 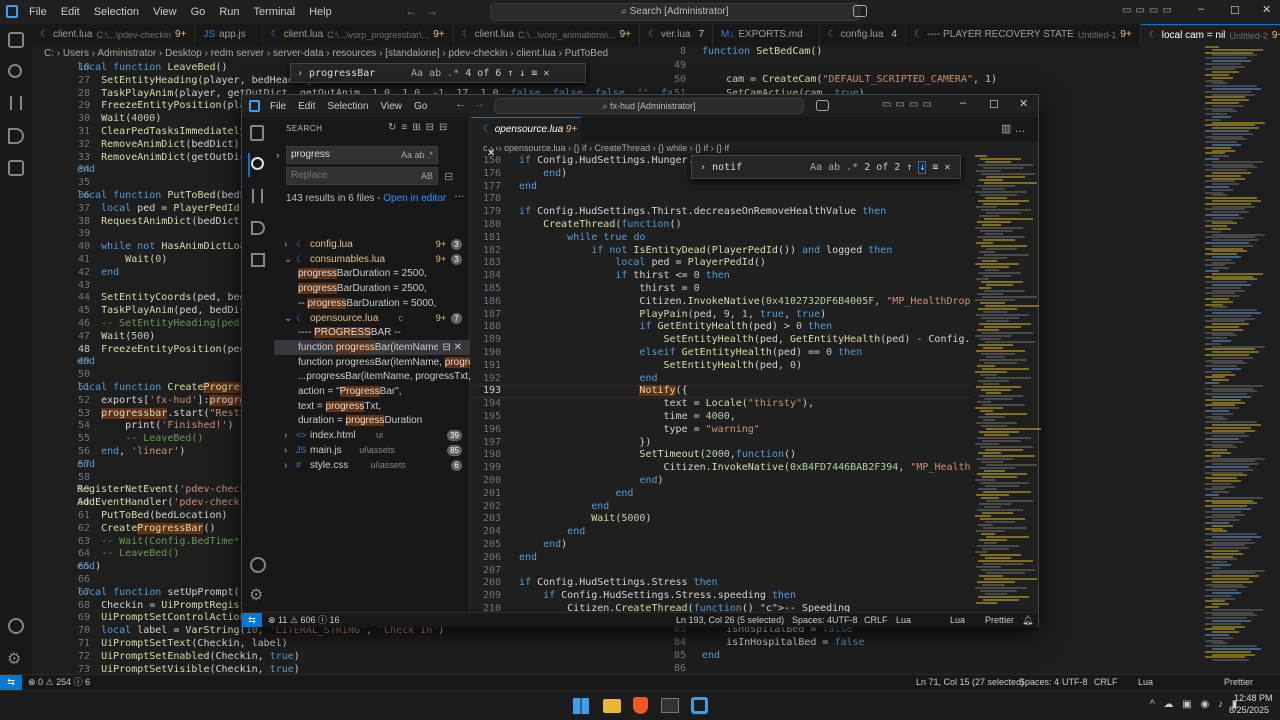 I want to click on menu-item-file: File, so click(x=38, y=12).